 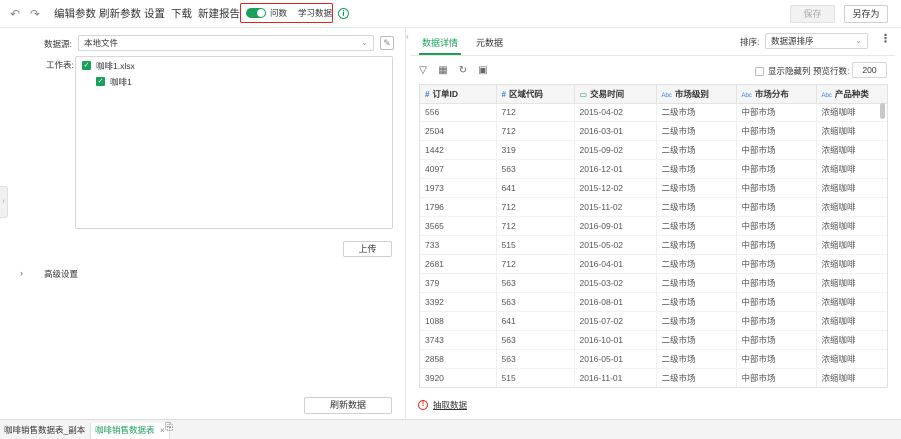 What do you see at coordinates (776, 94) in the screenshot?
I see `column-header: Abc 市场分布` at bounding box center [776, 94].